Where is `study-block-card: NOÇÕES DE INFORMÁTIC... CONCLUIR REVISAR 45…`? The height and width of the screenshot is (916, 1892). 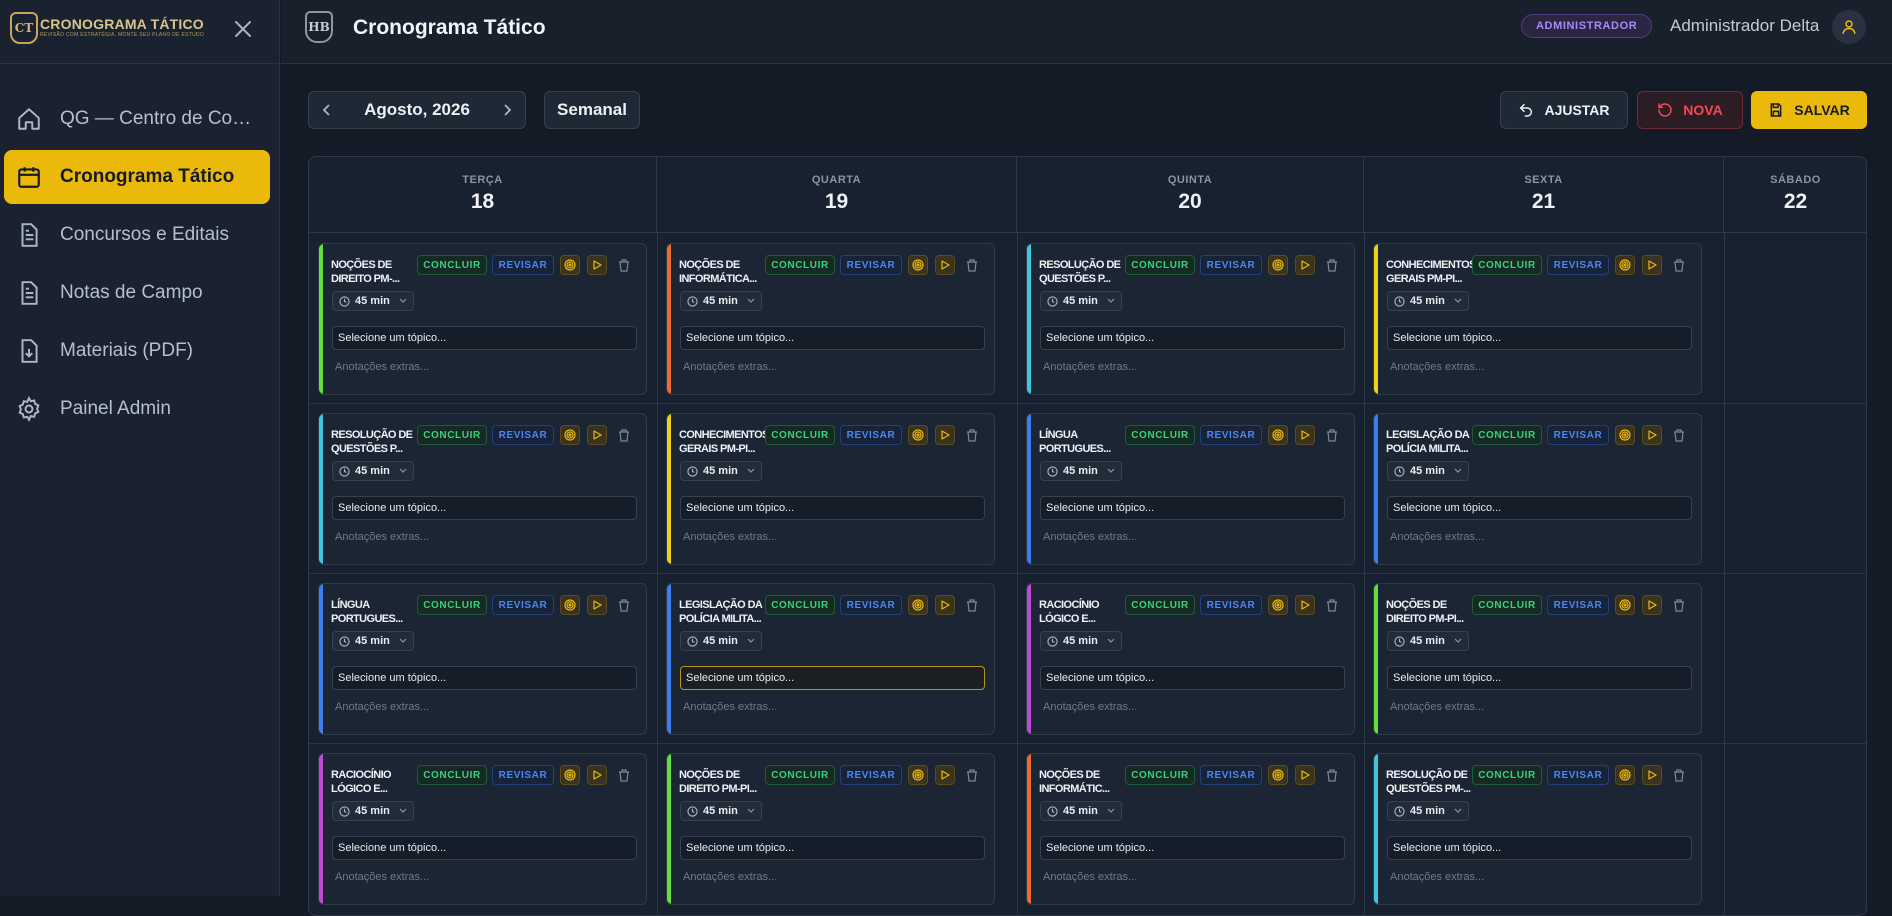 study-block-card: NOÇÕES DE INFORMÁTIC... CONCLUIR REVISAR 45… is located at coordinates (1190, 829).